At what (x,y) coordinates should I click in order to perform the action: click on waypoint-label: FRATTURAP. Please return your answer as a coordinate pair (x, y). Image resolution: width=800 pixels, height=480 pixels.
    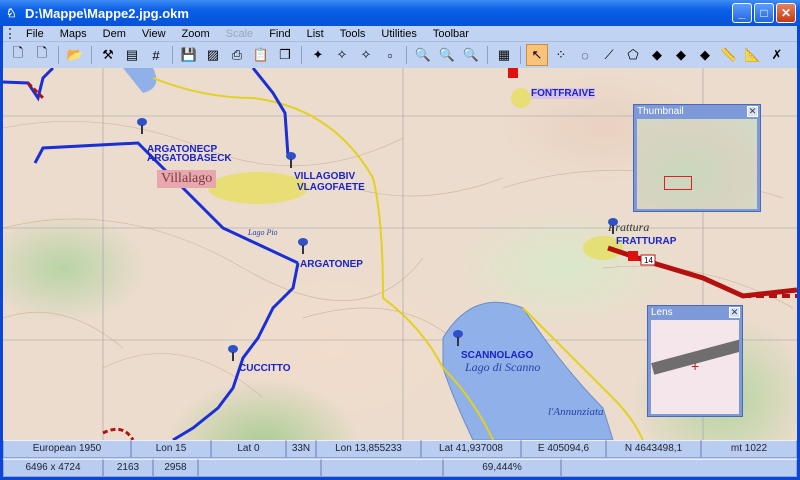
    Looking at the image, I should click on (646, 241).